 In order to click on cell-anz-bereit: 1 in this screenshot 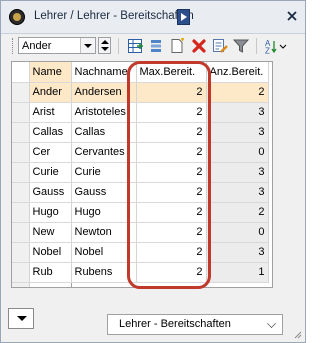, I will do `click(237, 272)`.